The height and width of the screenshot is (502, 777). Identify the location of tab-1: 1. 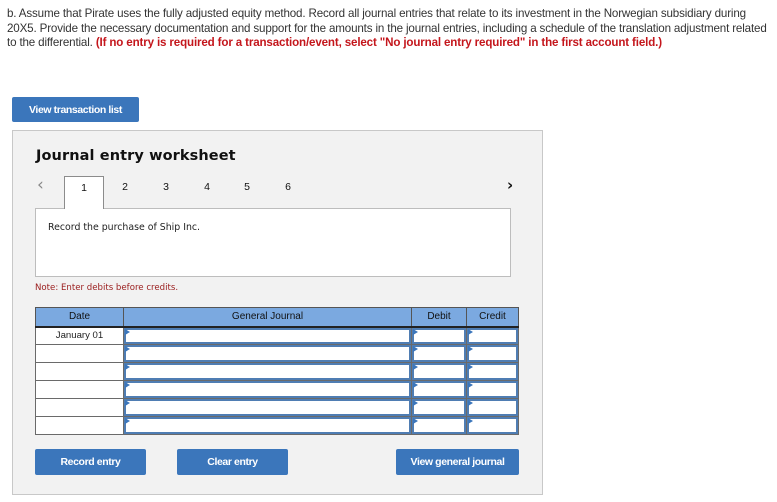
(84, 192).